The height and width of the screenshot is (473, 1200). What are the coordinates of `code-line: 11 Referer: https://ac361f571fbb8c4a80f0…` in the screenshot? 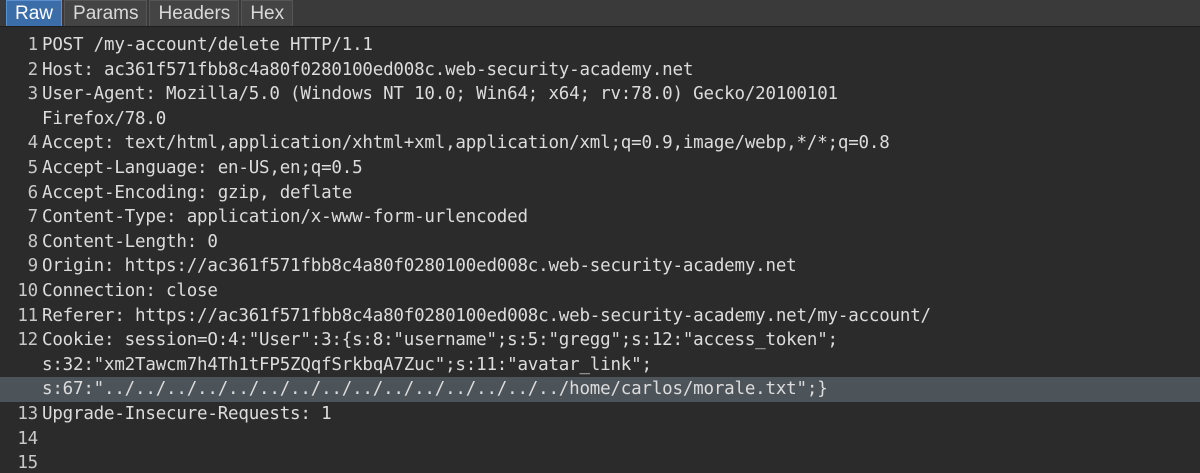 It's located at (600, 316).